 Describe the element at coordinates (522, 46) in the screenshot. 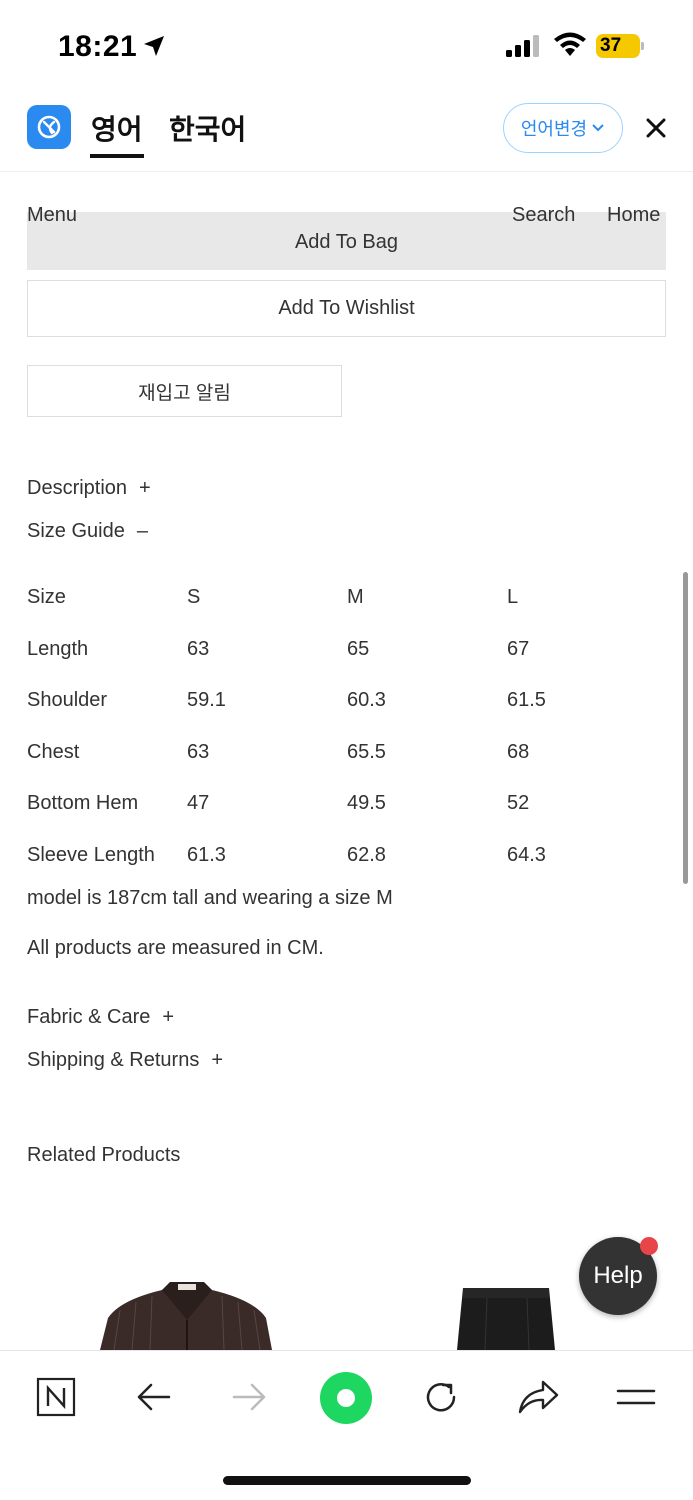

I see `cellular-signal-icon` at that location.